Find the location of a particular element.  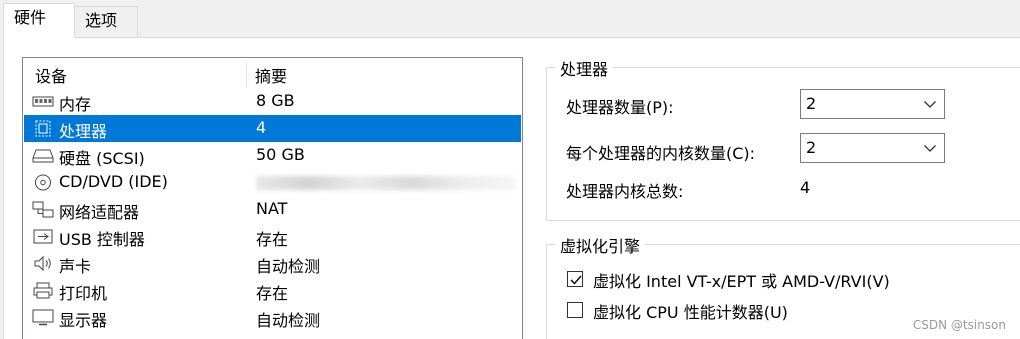

tab-options-label: 选项 is located at coordinates (101, 20).